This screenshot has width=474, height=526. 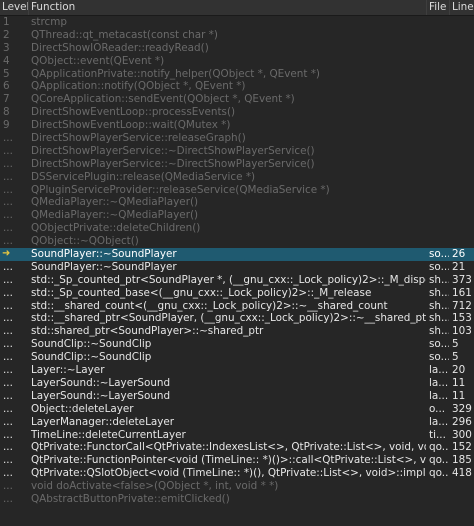 I want to click on header-function: Function, so click(x=227, y=7).